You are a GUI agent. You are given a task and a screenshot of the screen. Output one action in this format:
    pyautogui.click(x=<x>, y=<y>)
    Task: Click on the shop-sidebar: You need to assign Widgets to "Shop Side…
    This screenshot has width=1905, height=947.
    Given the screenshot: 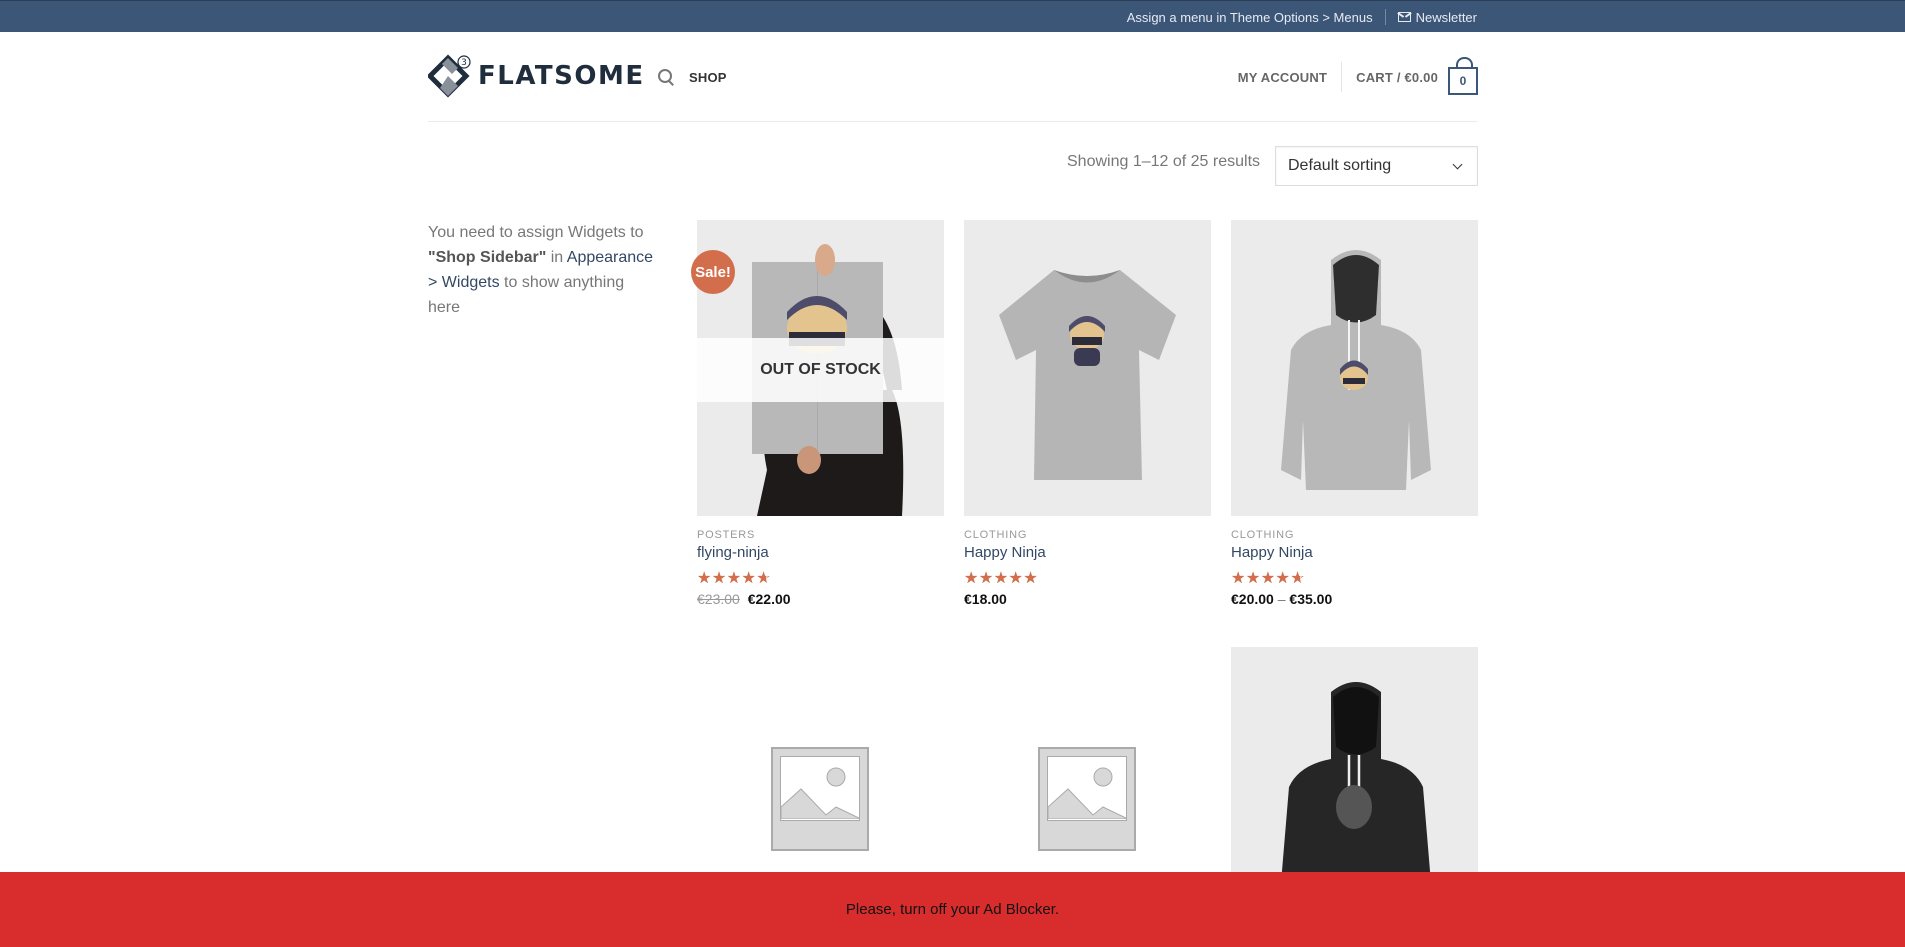 What is the action you would take?
    pyautogui.click(x=544, y=270)
    